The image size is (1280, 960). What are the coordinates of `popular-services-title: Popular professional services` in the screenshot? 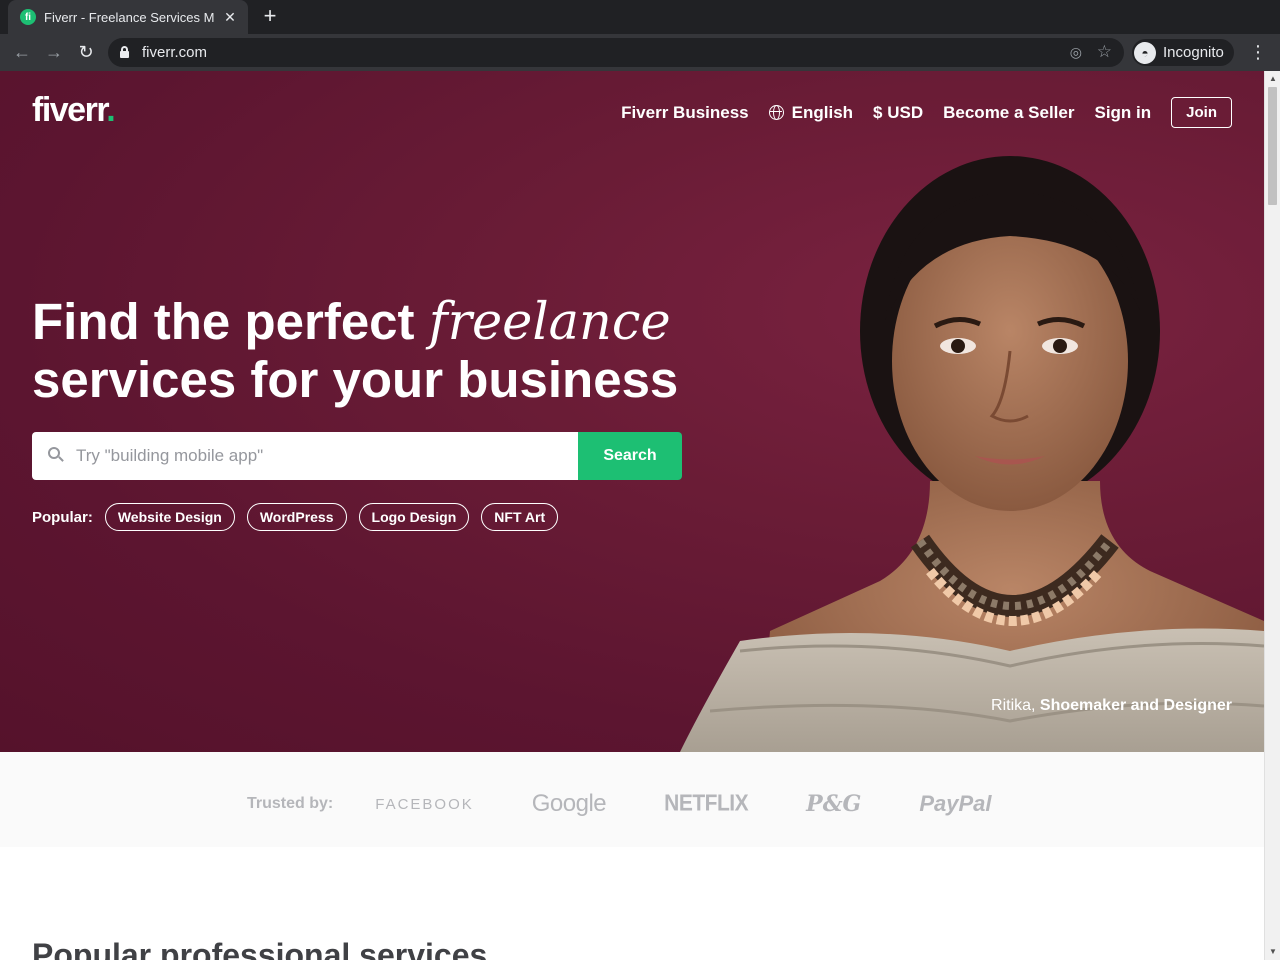 It's located at (260, 948).